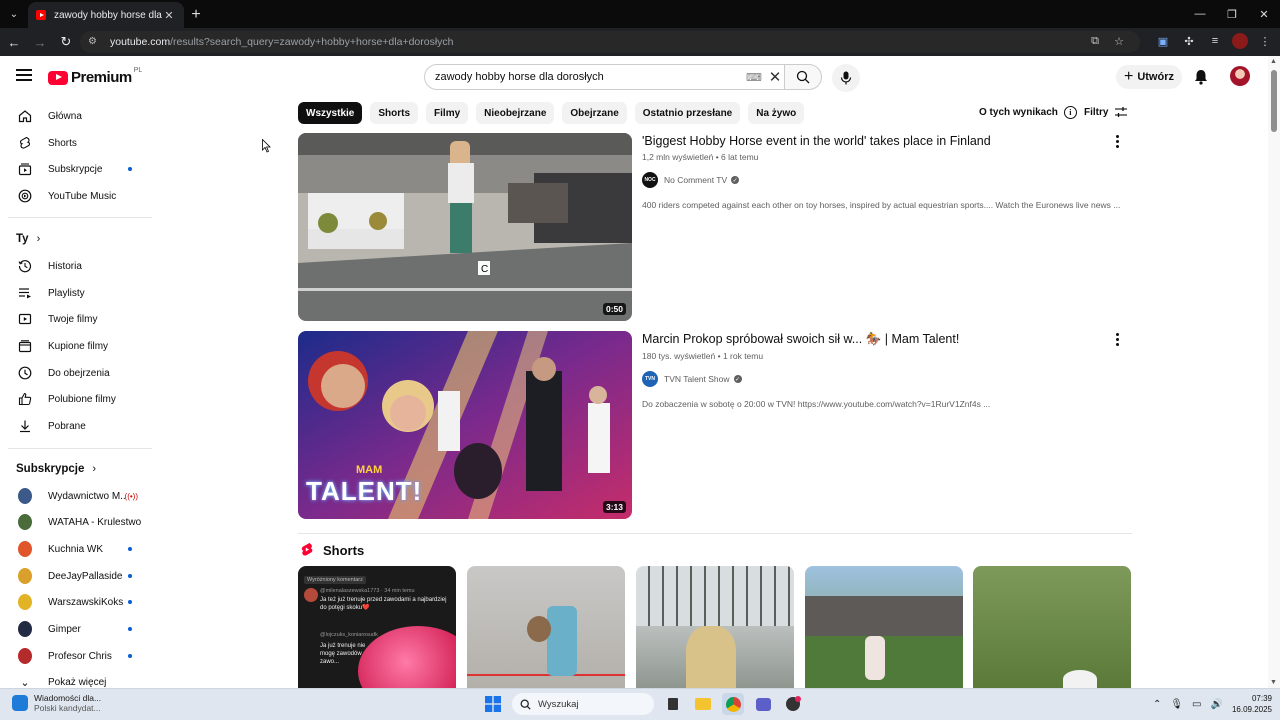 This screenshot has height=720, width=1280. I want to click on channel-avatar: NOC, so click(650, 180).